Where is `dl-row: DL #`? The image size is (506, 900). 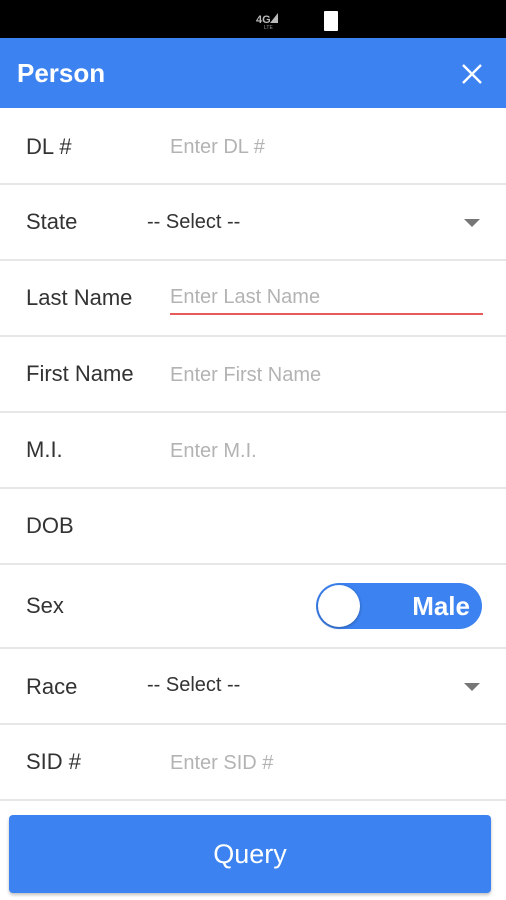
dl-row: DL # is located at coordinates (253, 146).